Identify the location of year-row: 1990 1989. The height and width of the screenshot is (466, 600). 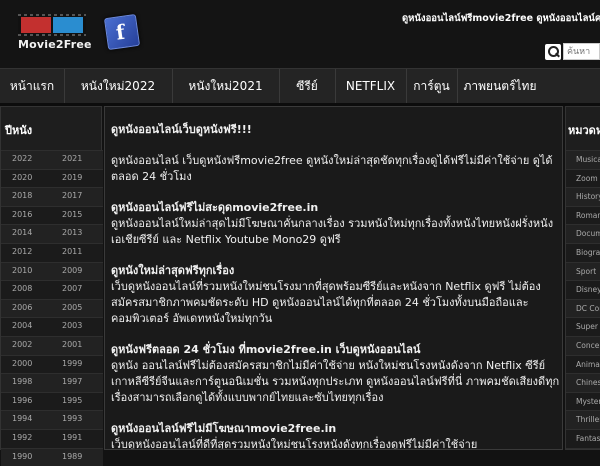
(52, 457).